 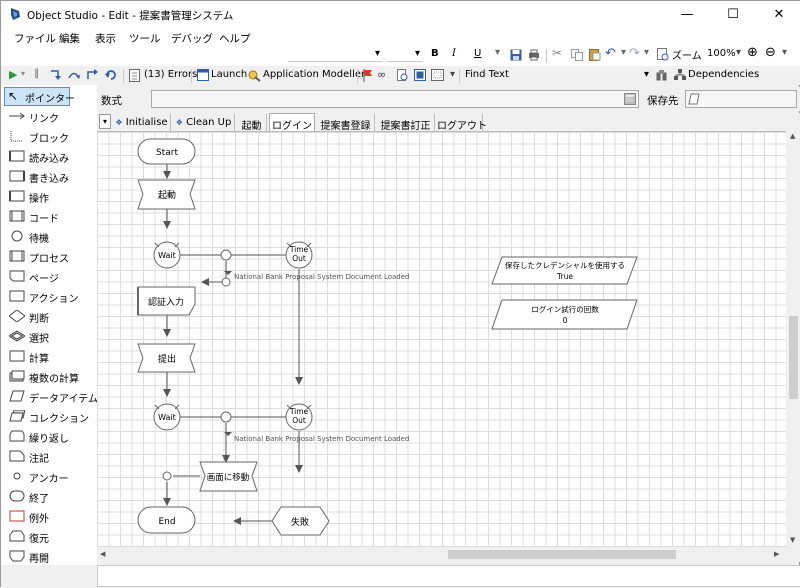 What do you see at coordinates (687, 14) in the screenshot?
I see `minimize-button: —` at bounding box center [687, 14].